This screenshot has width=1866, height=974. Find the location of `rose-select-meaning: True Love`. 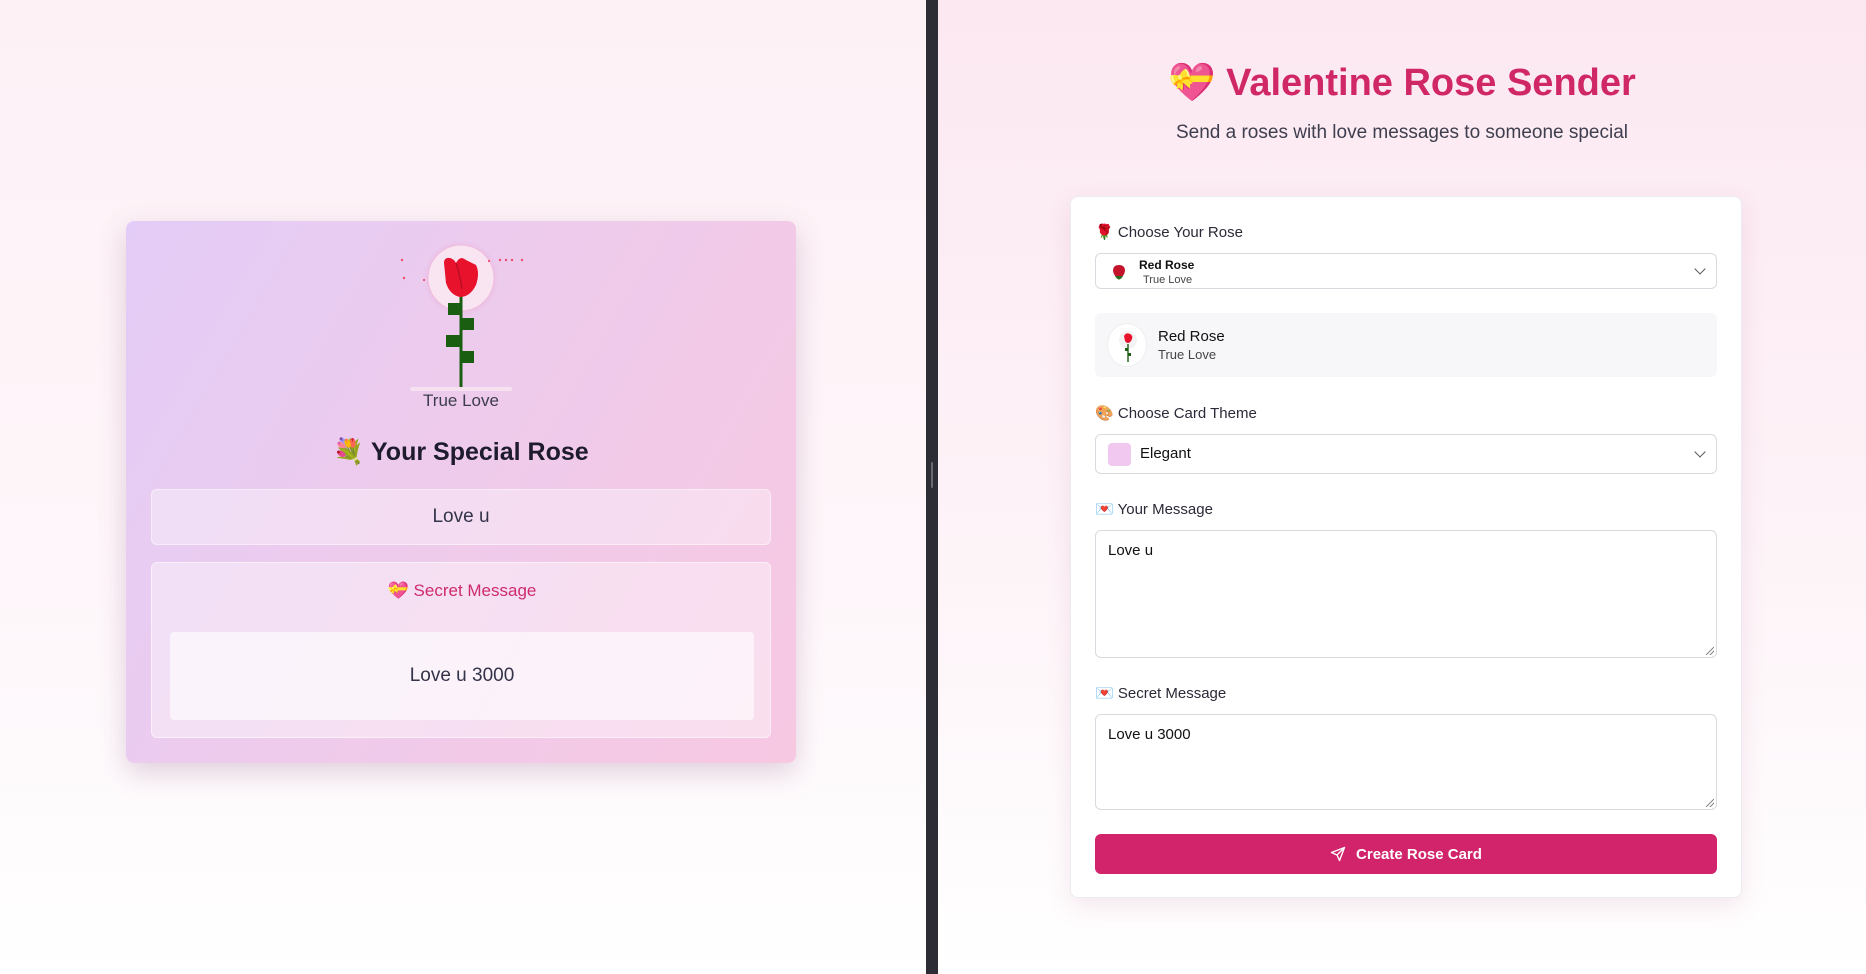

rose-select-meaning: True Love is located at coordinates (1168, 280).